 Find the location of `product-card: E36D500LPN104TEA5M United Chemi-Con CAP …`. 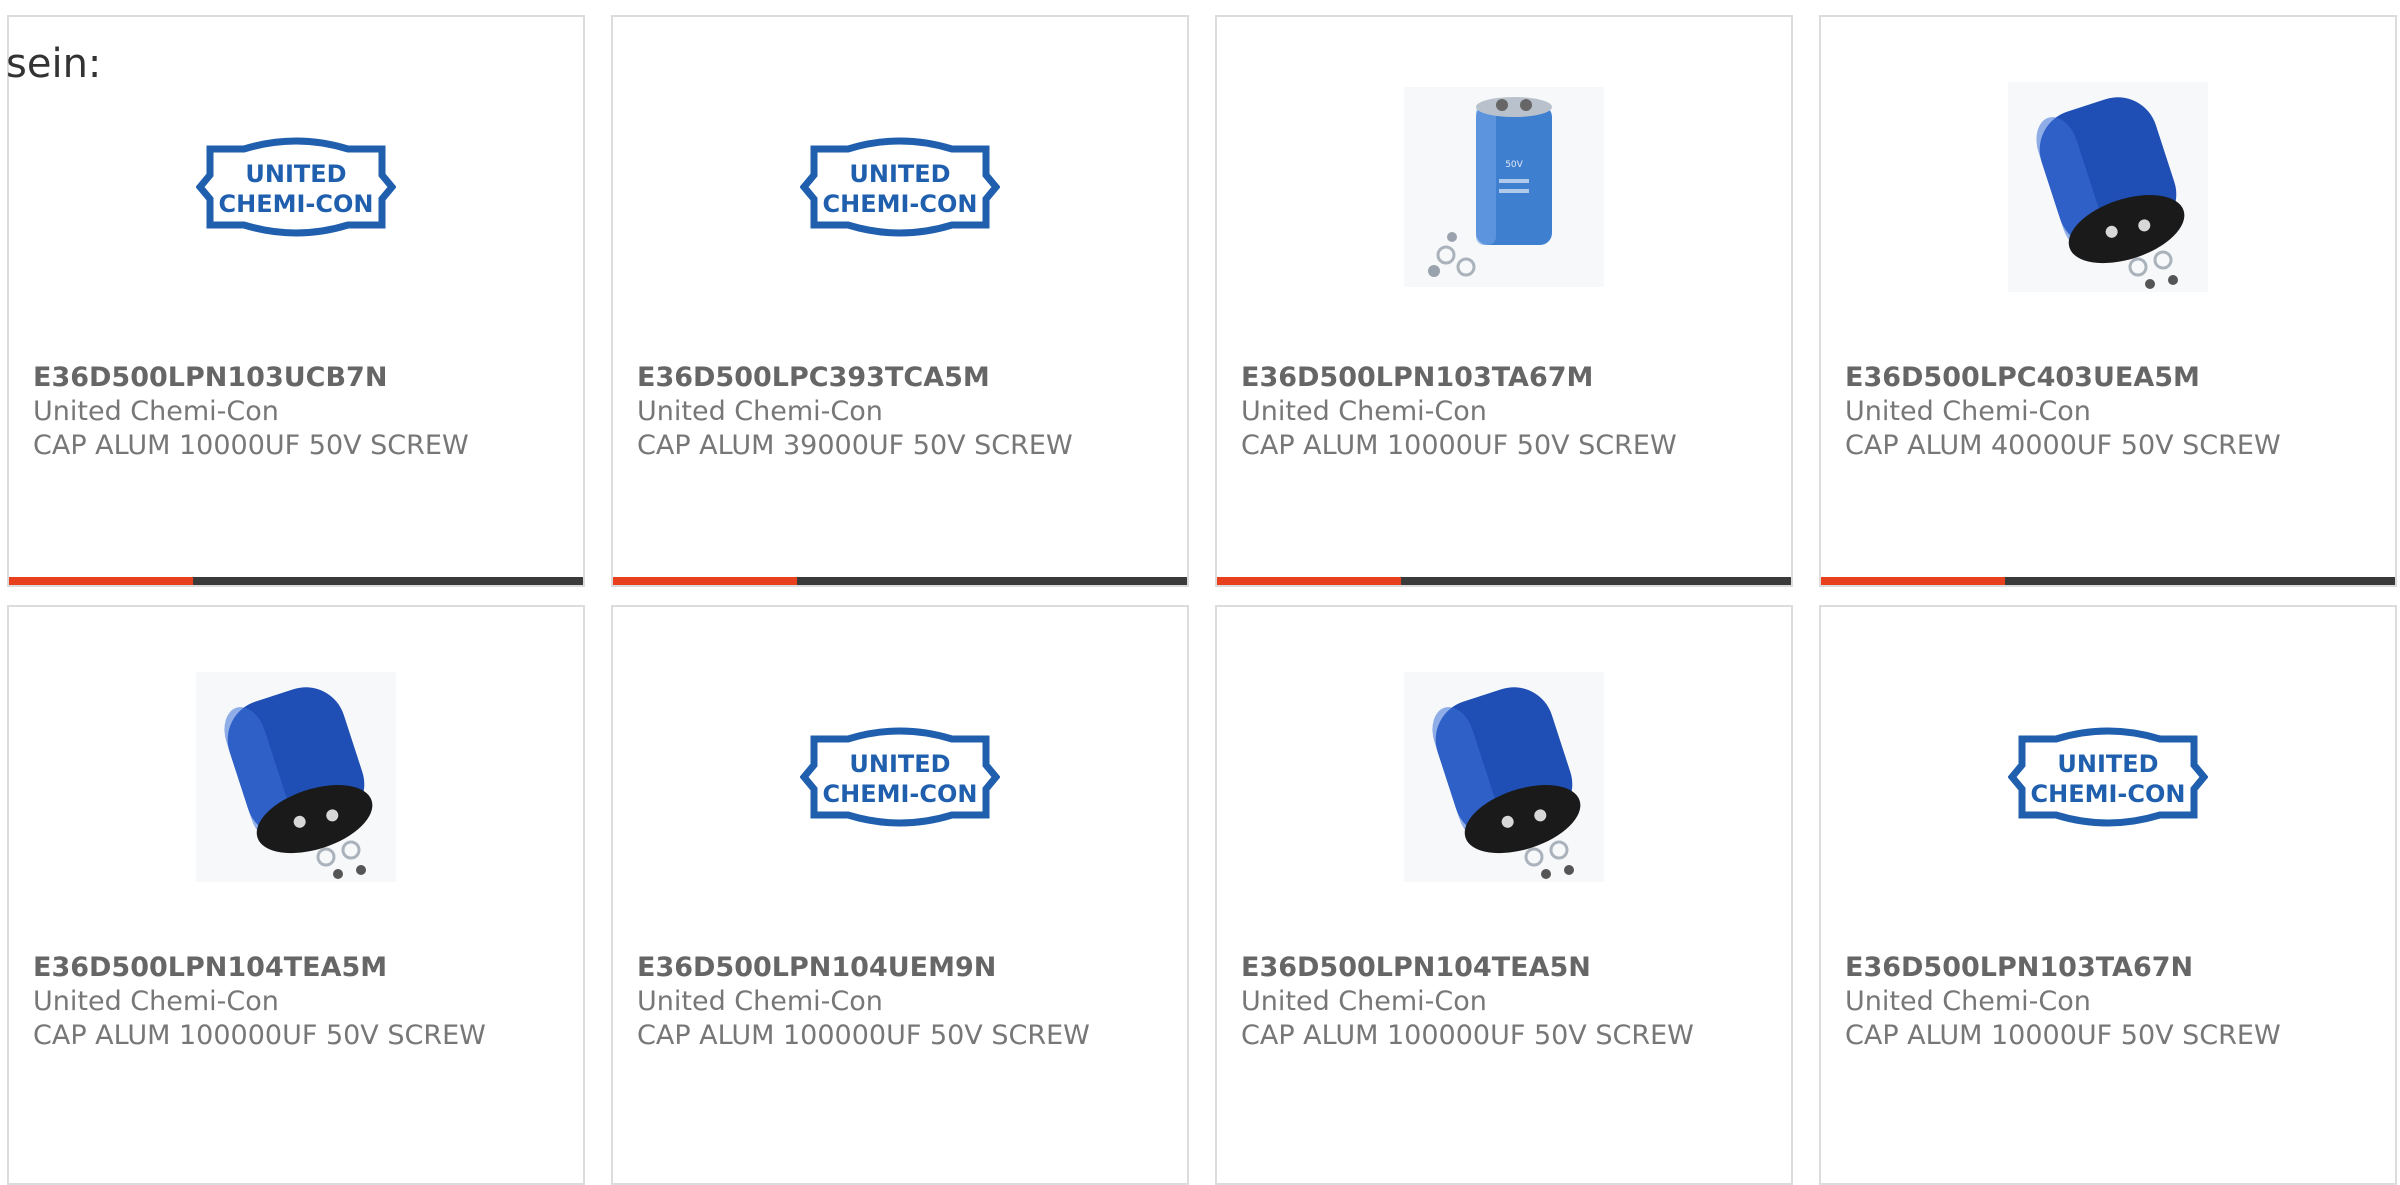

product-card: E36D500LPN104TEA5M United Chemi-Con CAP … is located at coordinates (296, 895).